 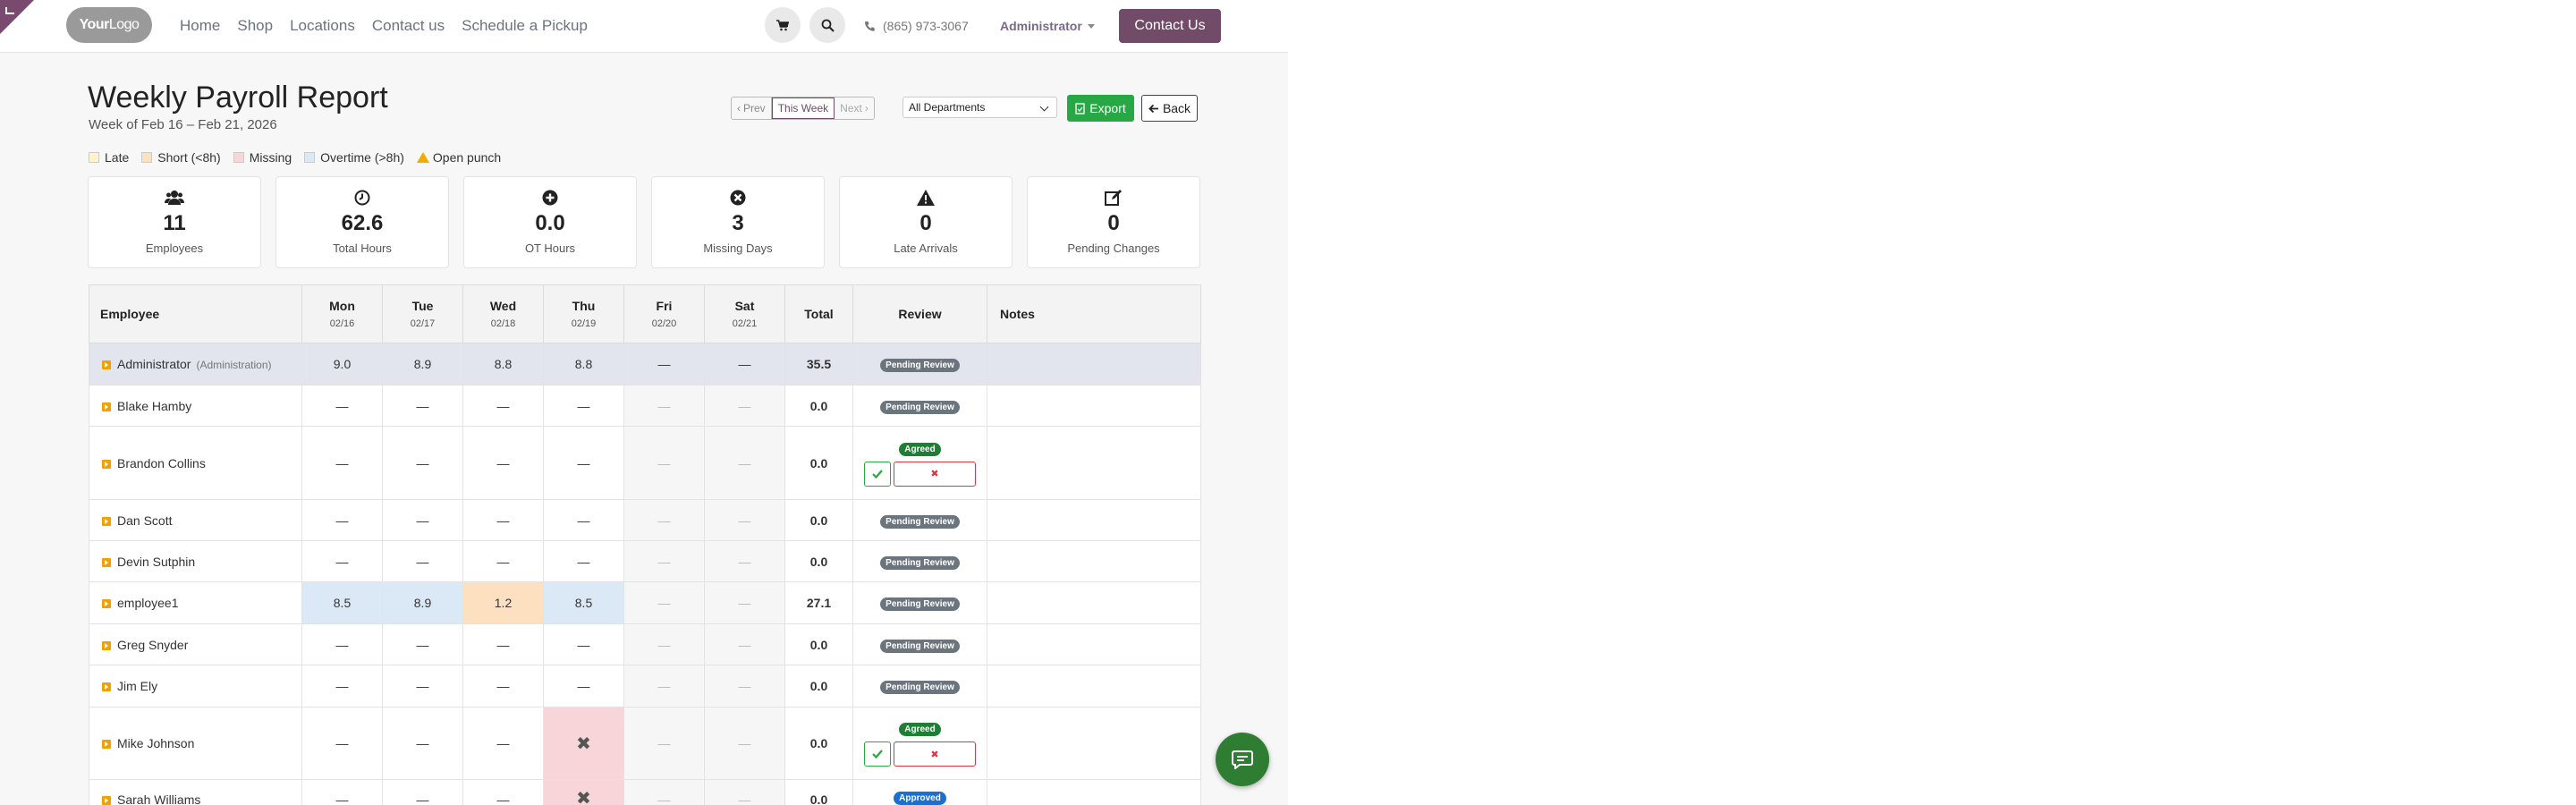 I want to click on next-week-button: Next ›, so click(x=854, y=108).